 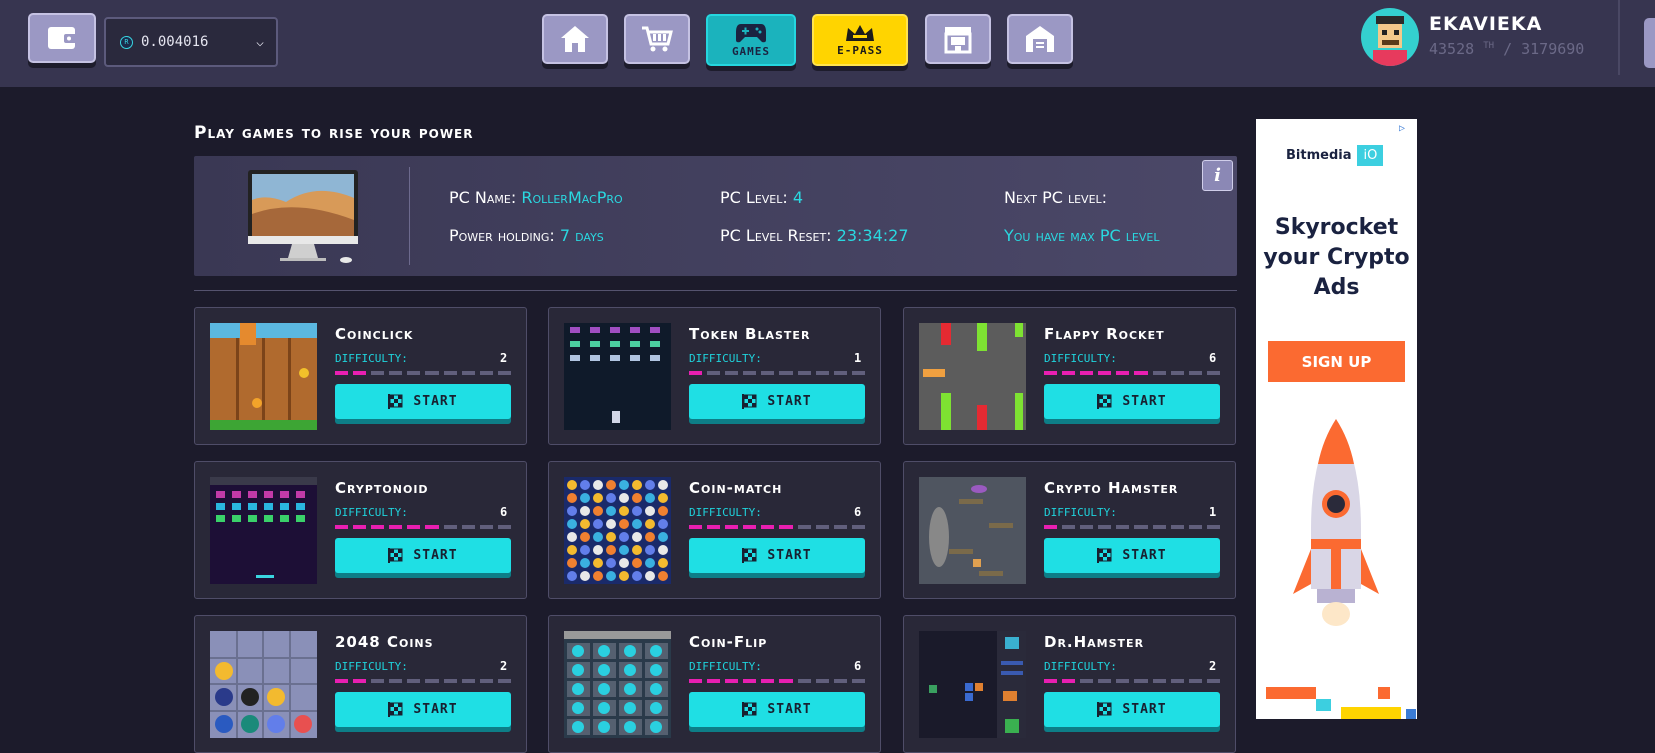 What do you see at coordinates (1370, 155) in the screenshot?
I see `ad-brand-suffix: iO` at bounding box center [1370, 155].